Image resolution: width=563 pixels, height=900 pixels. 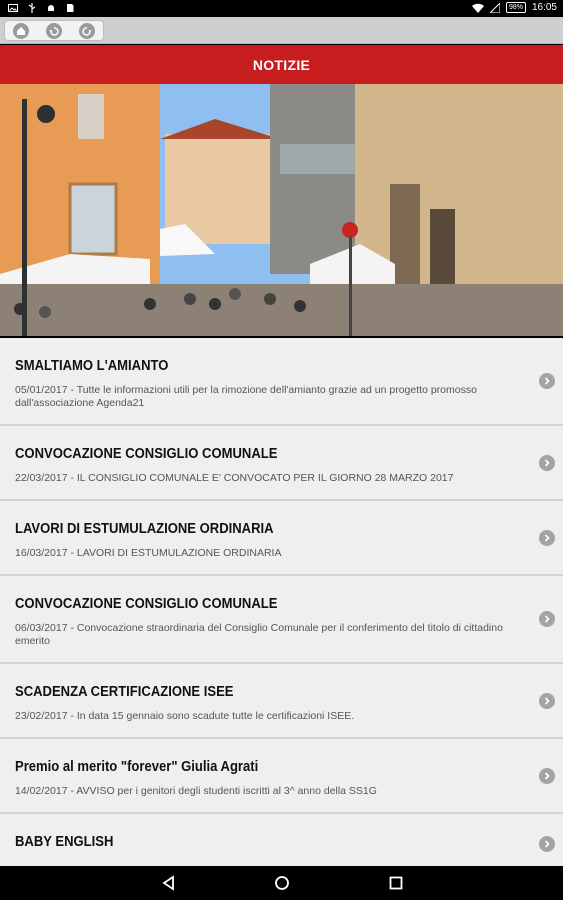 I want to click on battery-icon: 98%, so click(x=515, y=7).